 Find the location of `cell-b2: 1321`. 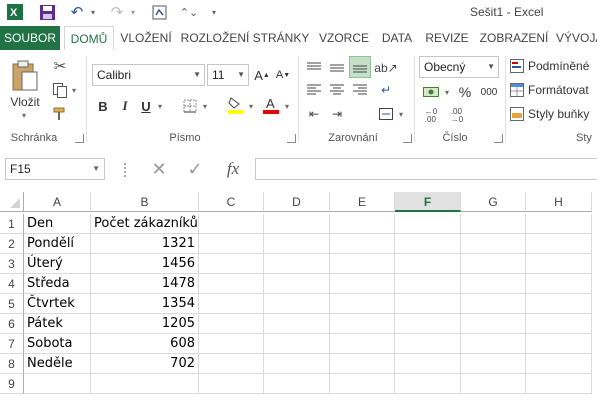

cell-b2: 1321 is located at coordinates (145, 244).